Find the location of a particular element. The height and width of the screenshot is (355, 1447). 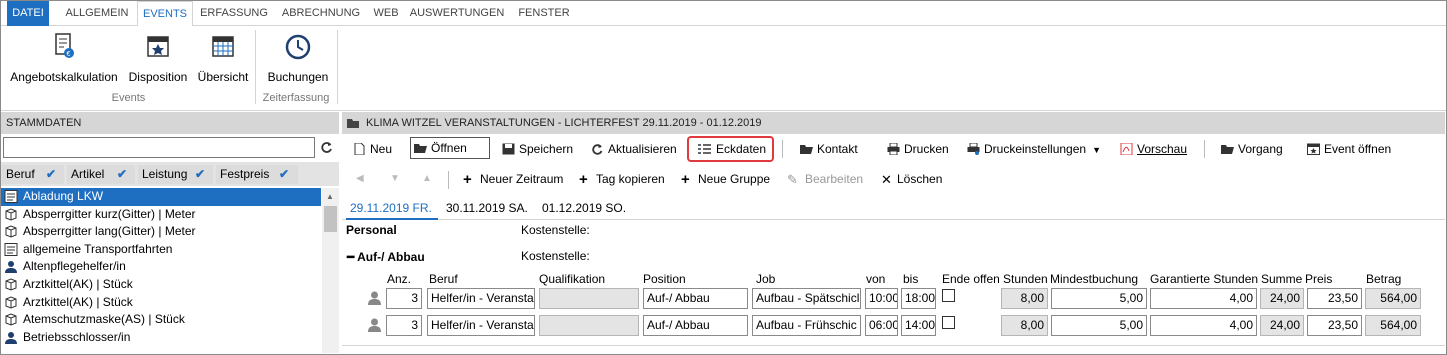

checkmark-icon: ✔ is located at coordinates (122, 174).